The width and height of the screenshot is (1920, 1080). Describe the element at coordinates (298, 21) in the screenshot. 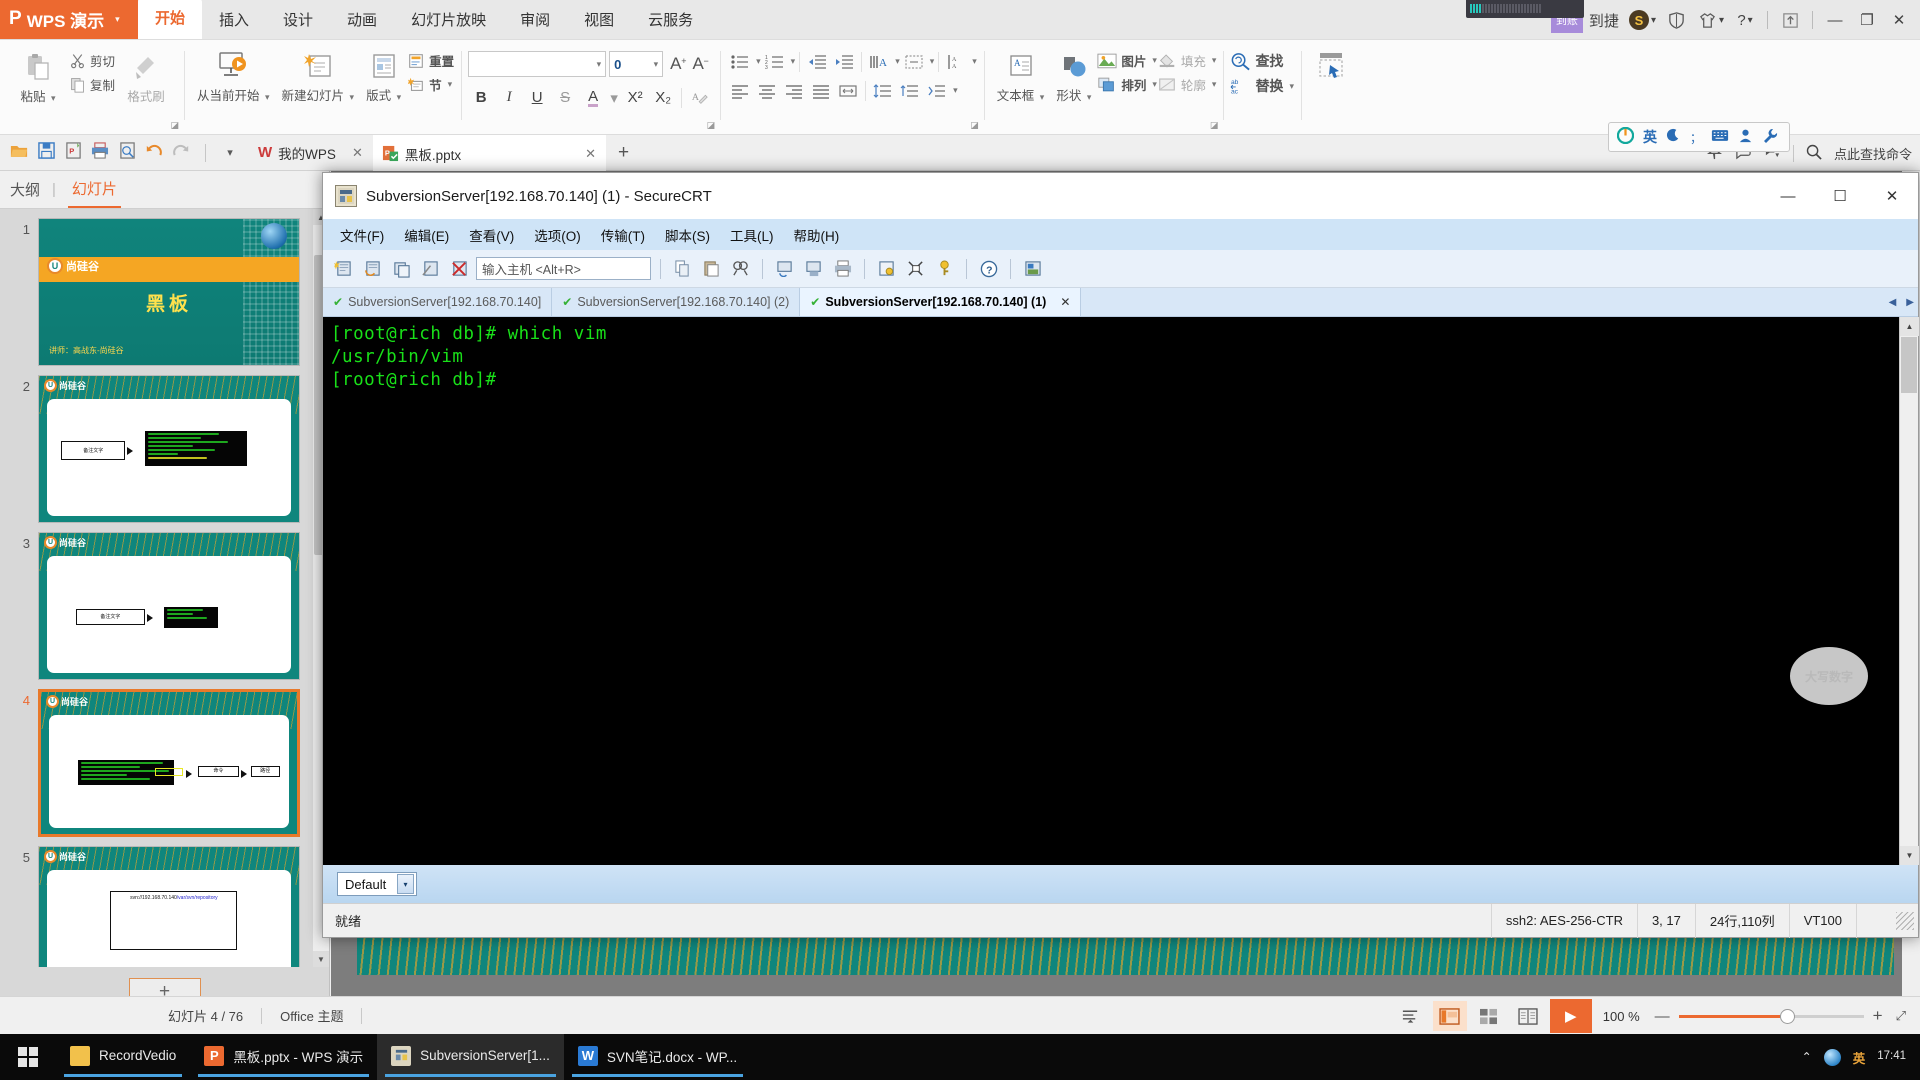

I see `ribbon-tab-design: 设计` at that location.